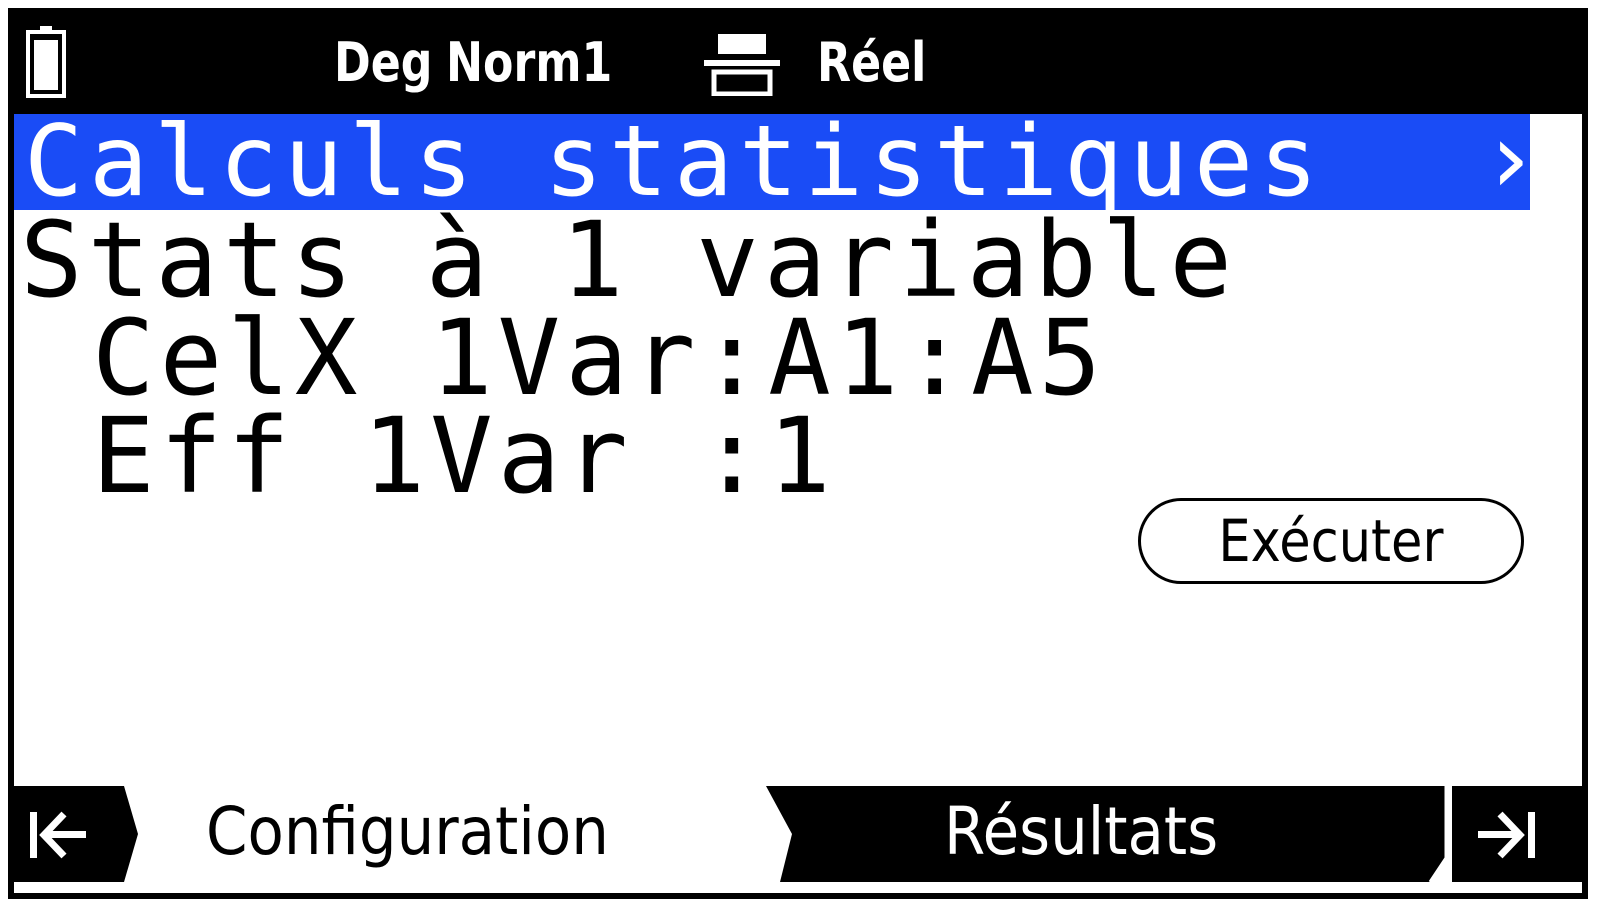  Describe the element at coordinates (529, 62) in the screenshot. I see `display-format: Norm1` at that location.